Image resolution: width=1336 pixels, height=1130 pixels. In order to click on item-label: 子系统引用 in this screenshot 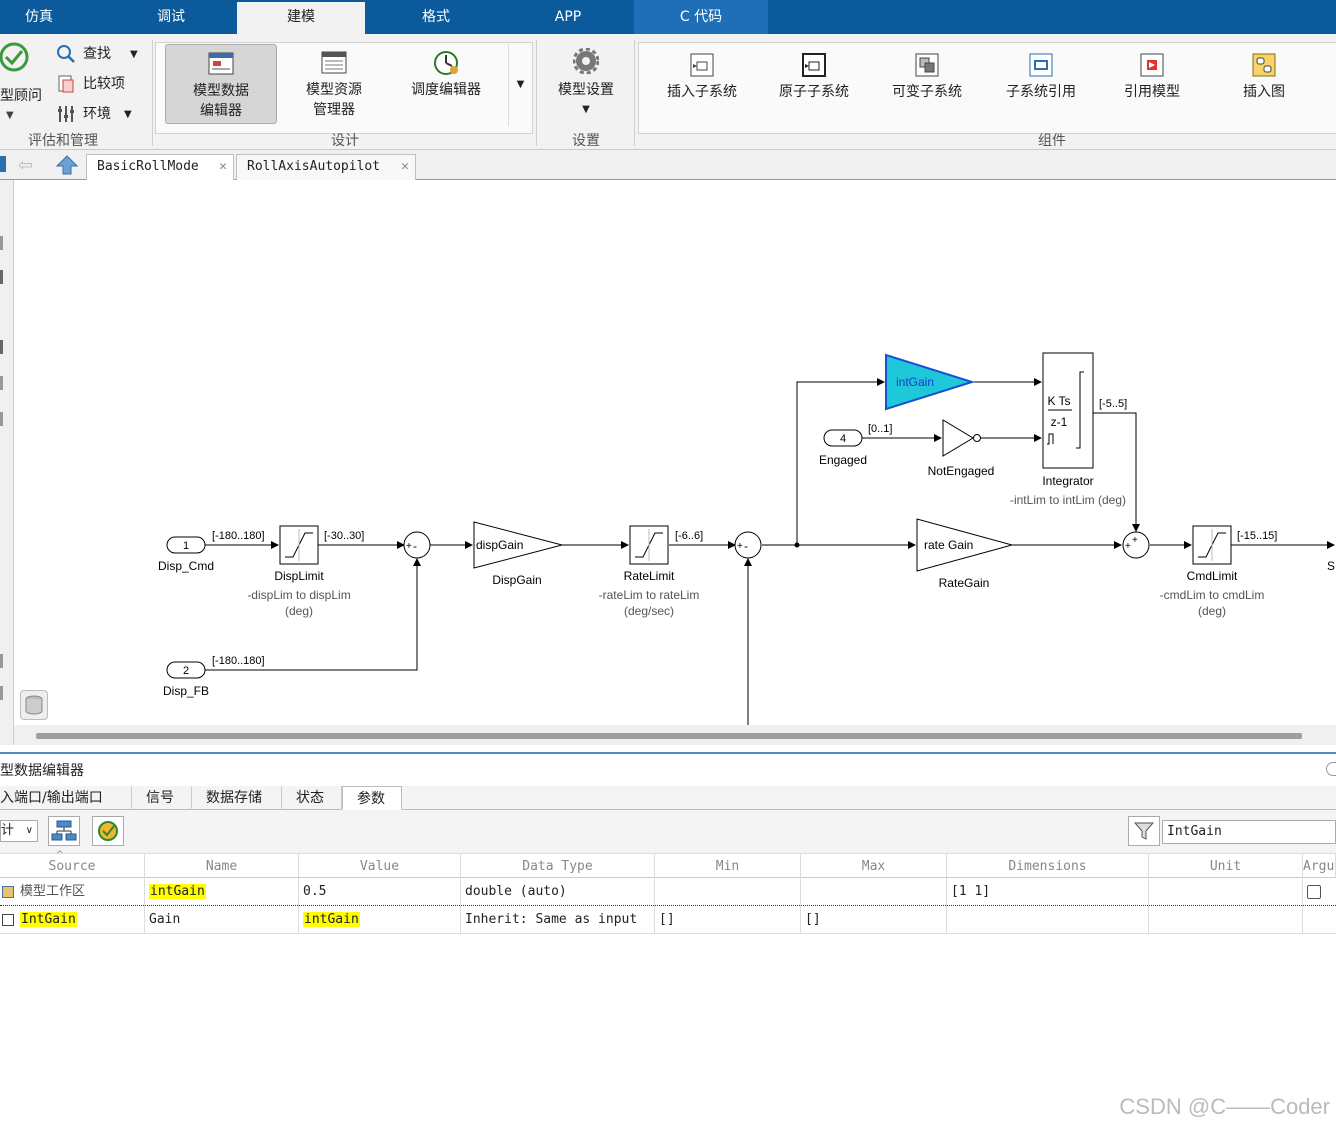, I will do `click(1041, 92)`.